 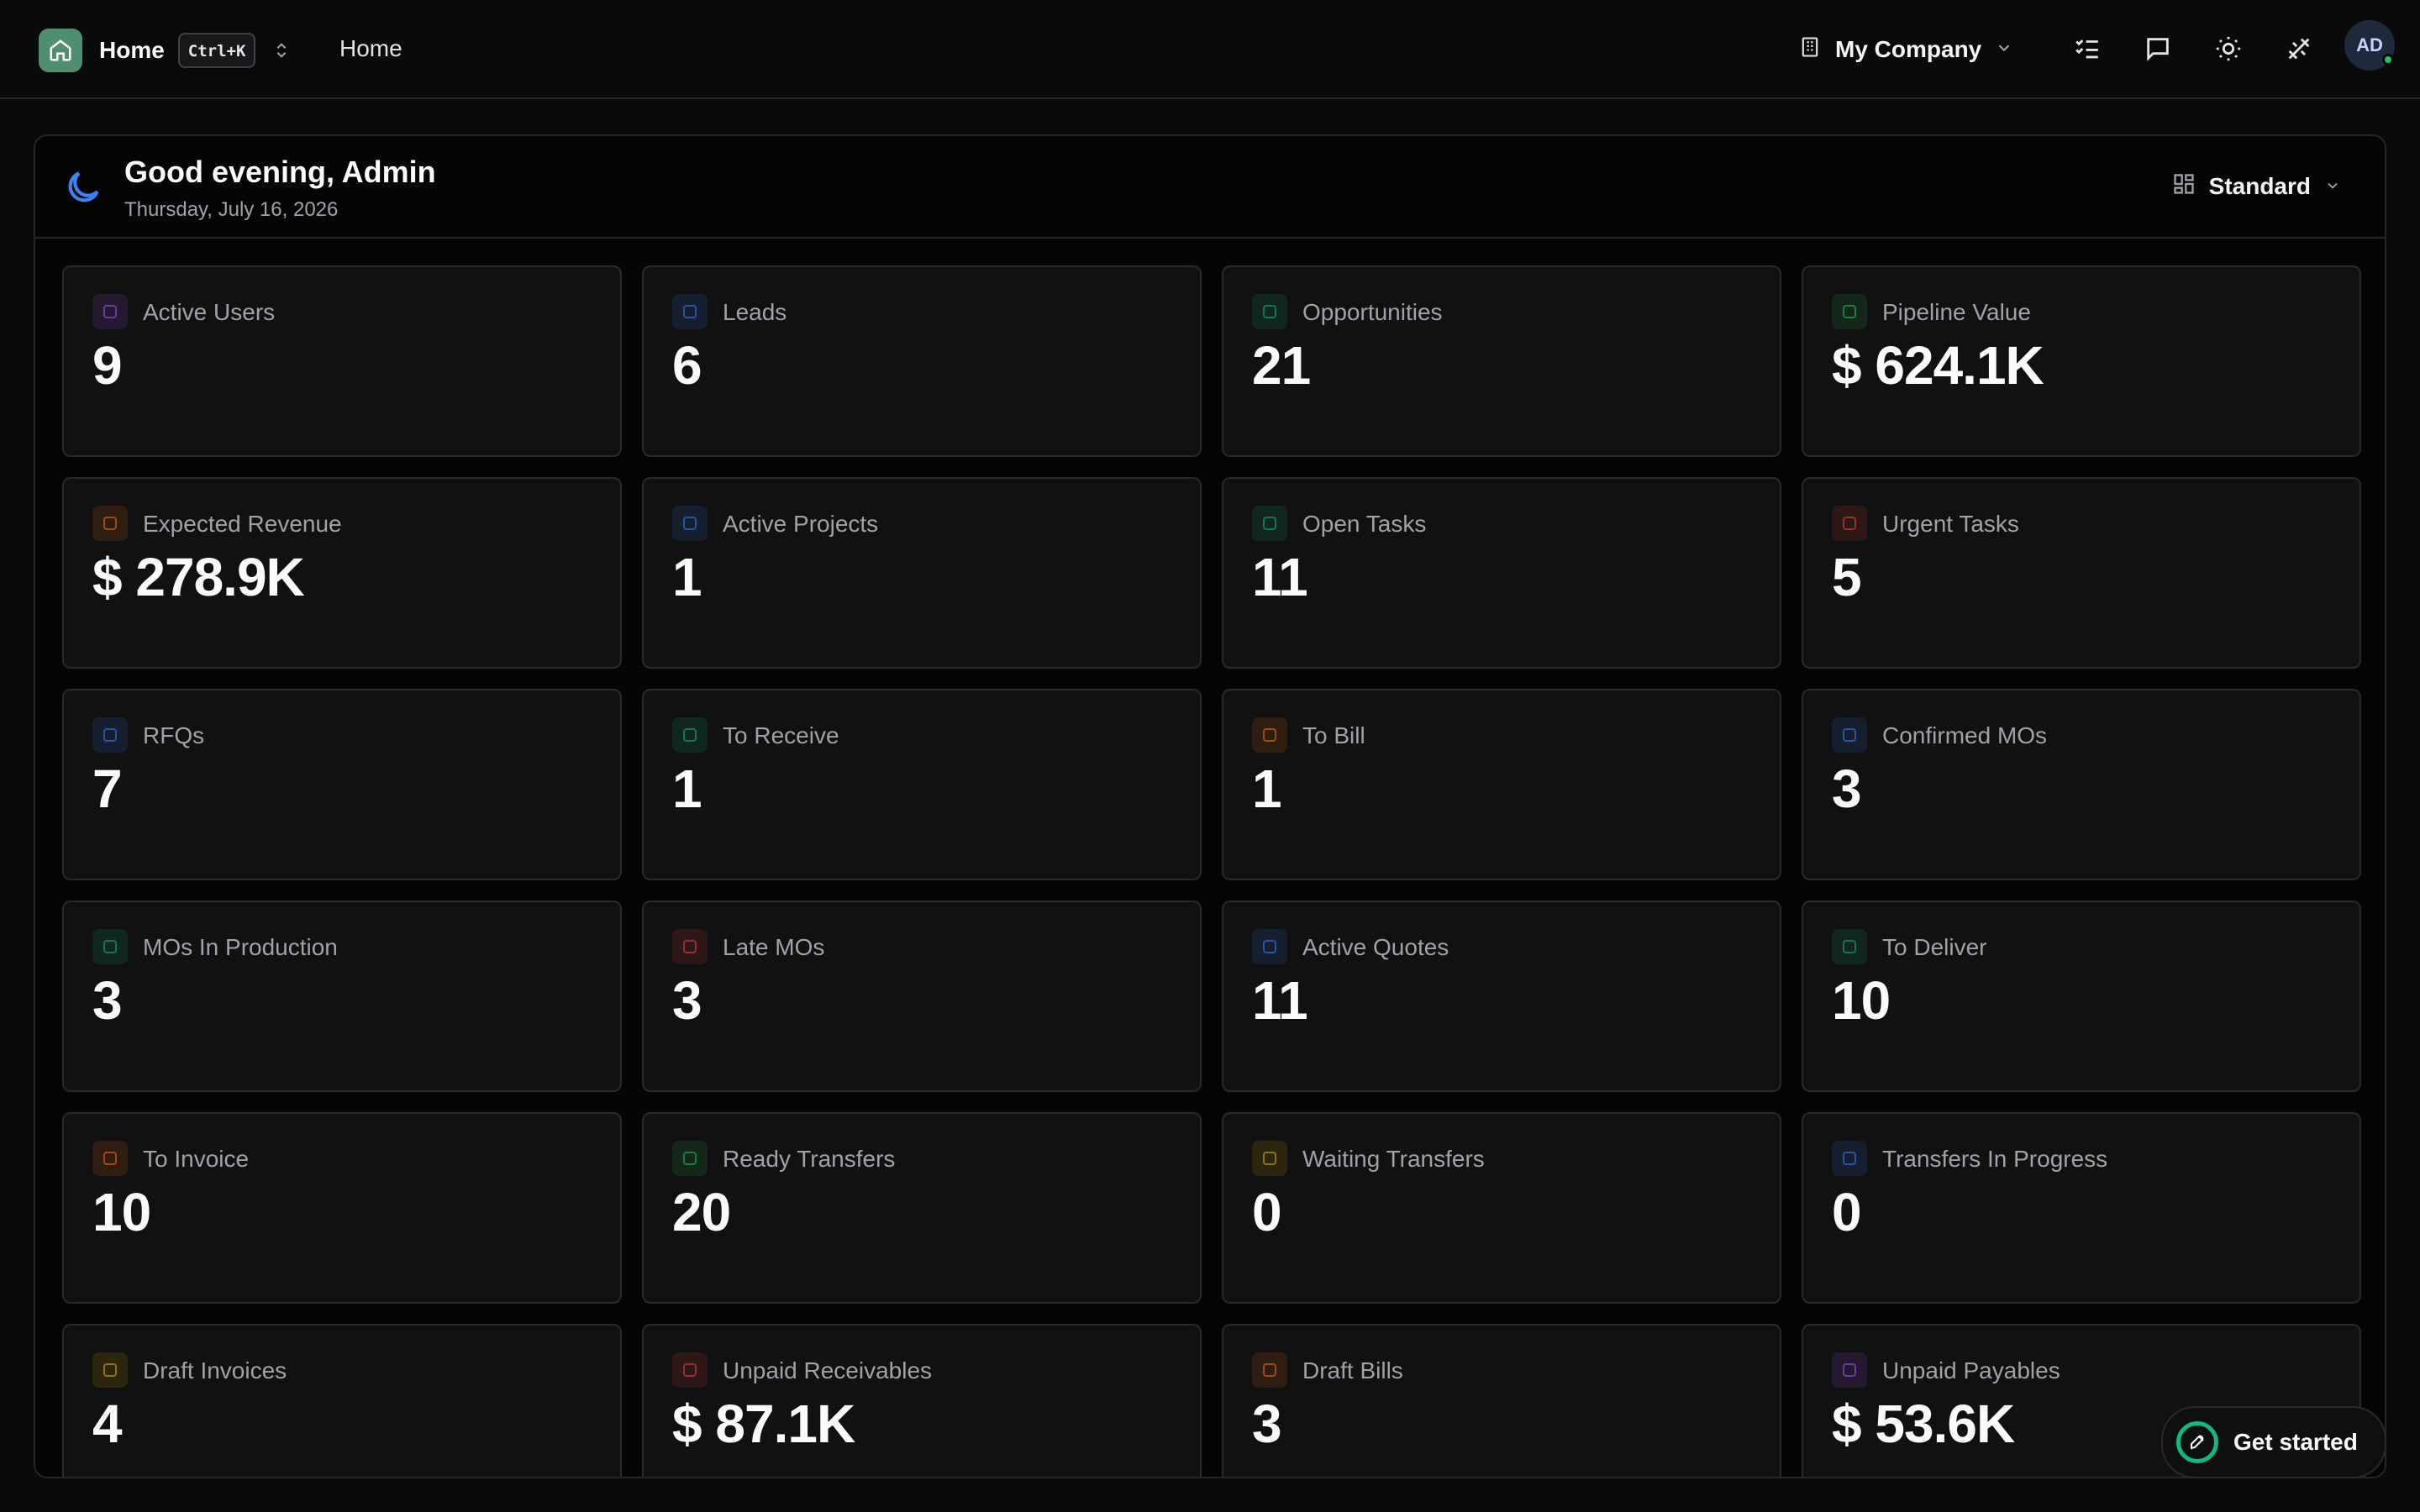 What do you see at coordinates (755, 312) in the screenshot?
I see `kpi-label: Leads` at bounding box center [755, 312].